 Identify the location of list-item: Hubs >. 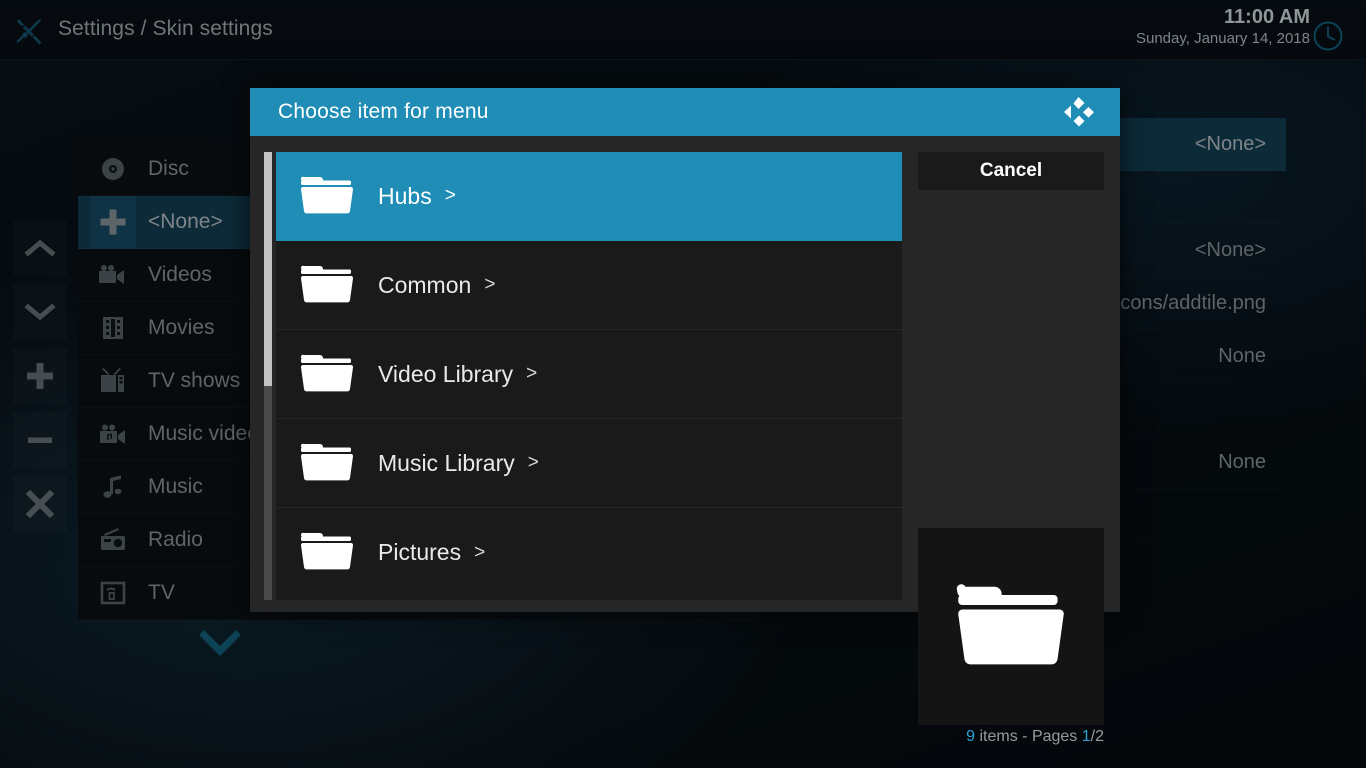
(589, 196).